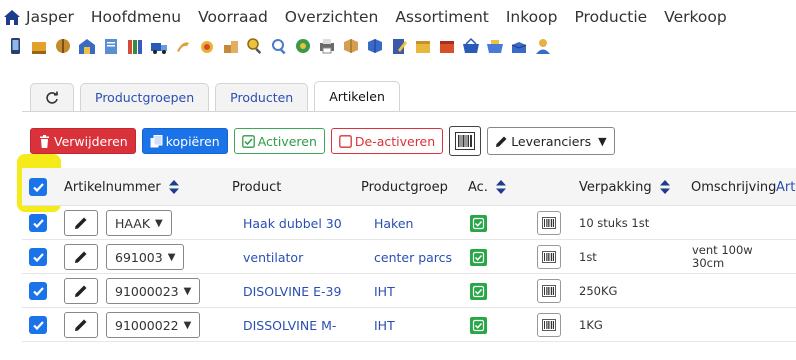 This screenshot has height=360, width=796. What do you see at coordinates (551, 141) in the screenshot?
I see `suppliers-dropdown: Leveranciers ▼` at bounding box center [551, 141].